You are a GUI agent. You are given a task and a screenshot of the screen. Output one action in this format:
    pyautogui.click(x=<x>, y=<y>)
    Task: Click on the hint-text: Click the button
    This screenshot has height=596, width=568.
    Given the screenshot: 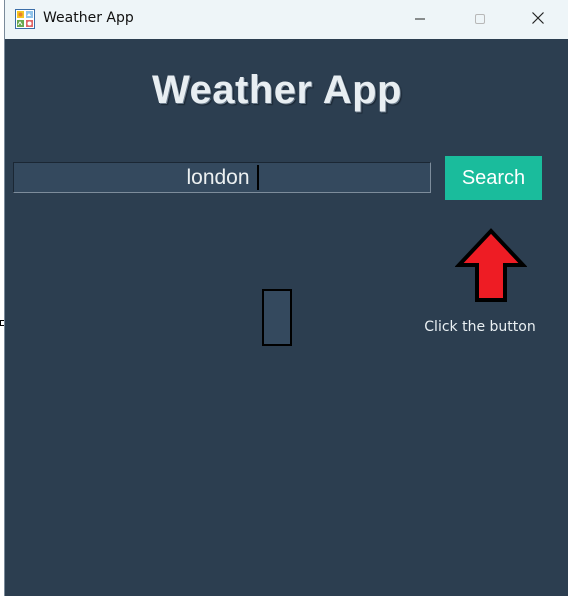 What is the action you would take?
    pyautogui.click(x=480, y=327)
    